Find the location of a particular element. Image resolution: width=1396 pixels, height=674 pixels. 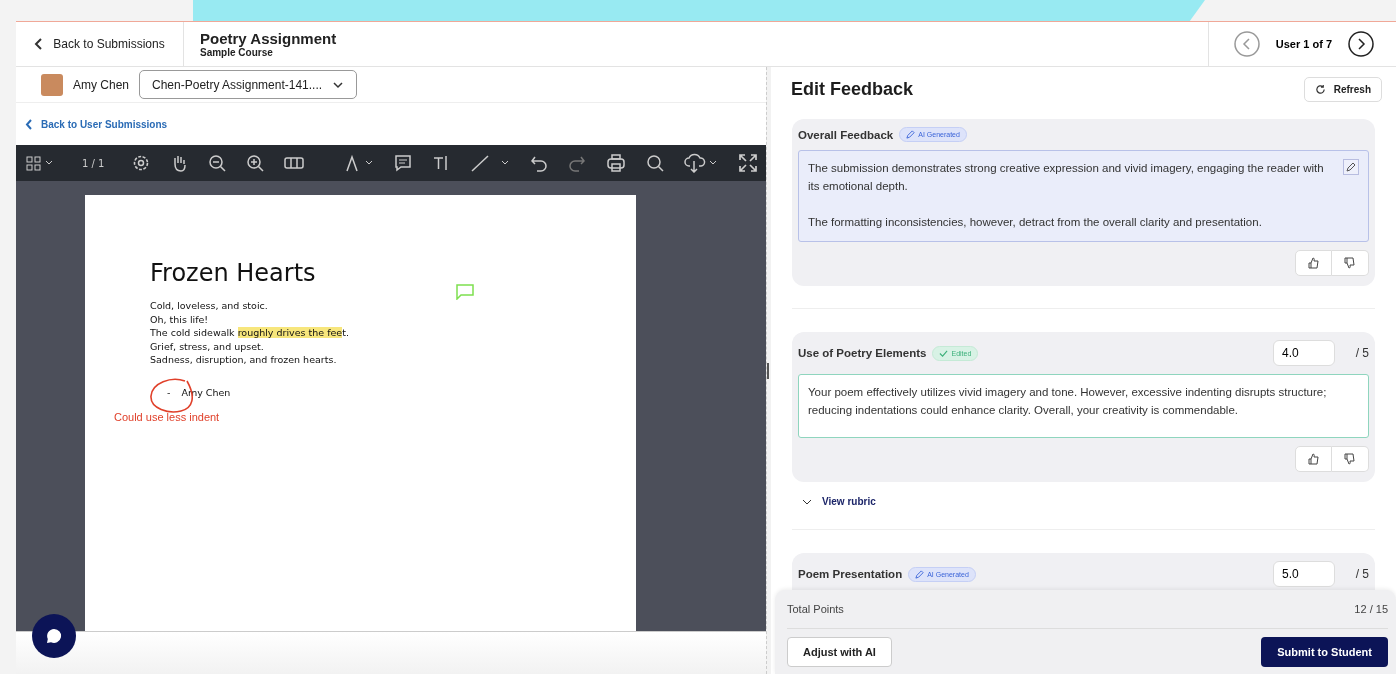

total-label: Total Points is located at coordinates (815, 609).